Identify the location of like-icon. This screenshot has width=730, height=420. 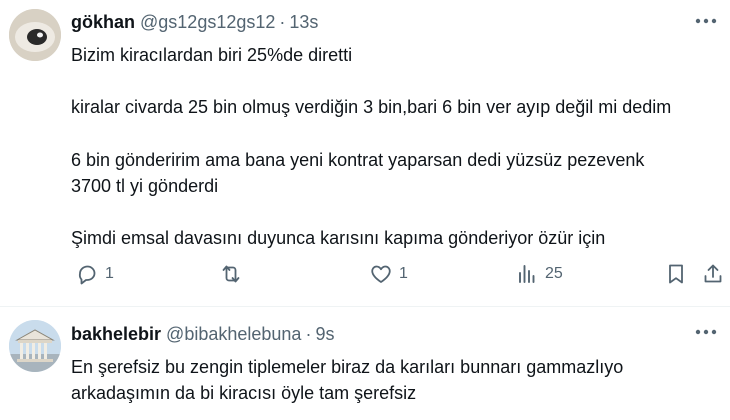
(381, 274).